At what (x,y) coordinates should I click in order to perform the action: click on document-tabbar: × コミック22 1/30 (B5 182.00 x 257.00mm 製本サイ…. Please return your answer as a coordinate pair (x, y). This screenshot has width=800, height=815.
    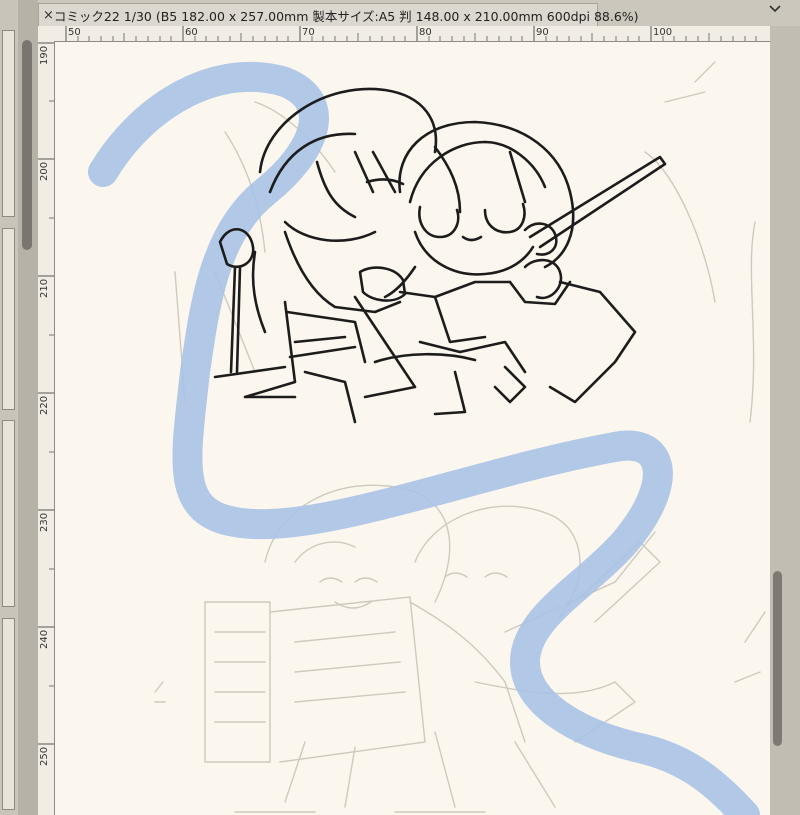
    Looking at the image, I should click on (419, 13).